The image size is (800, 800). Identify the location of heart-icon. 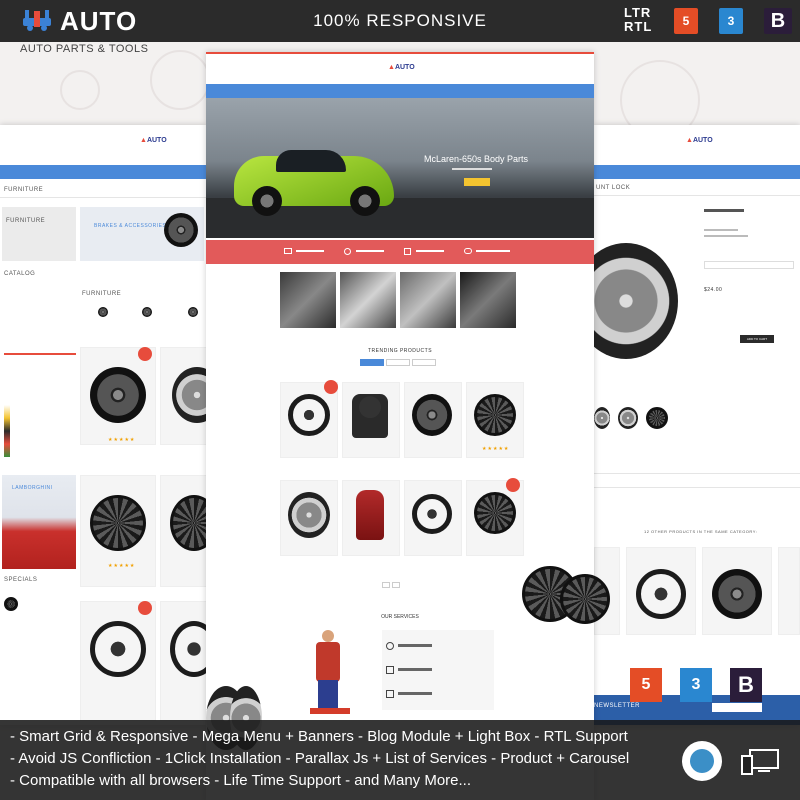
(347, 251).